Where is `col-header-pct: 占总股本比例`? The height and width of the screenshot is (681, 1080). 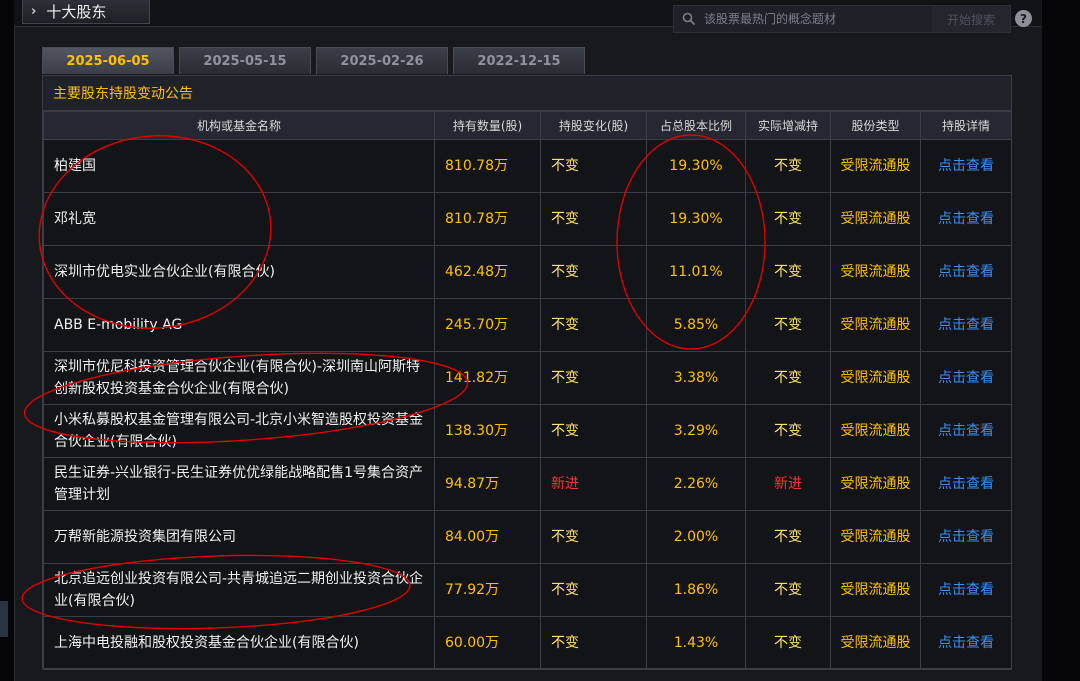 col-header-pct: 占总股本比例 is located at coordinates (696, 125).